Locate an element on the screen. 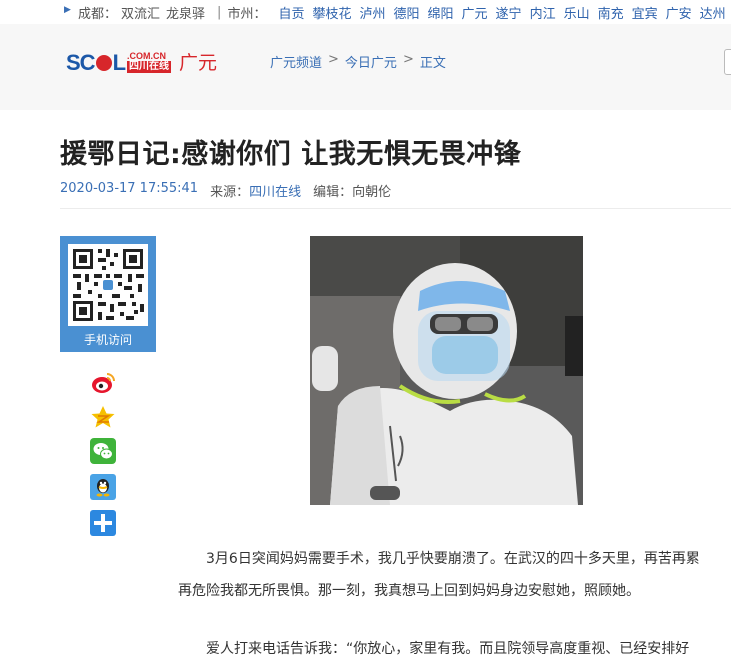  editor-label: 编辑： is located at coordinates (333, 192).